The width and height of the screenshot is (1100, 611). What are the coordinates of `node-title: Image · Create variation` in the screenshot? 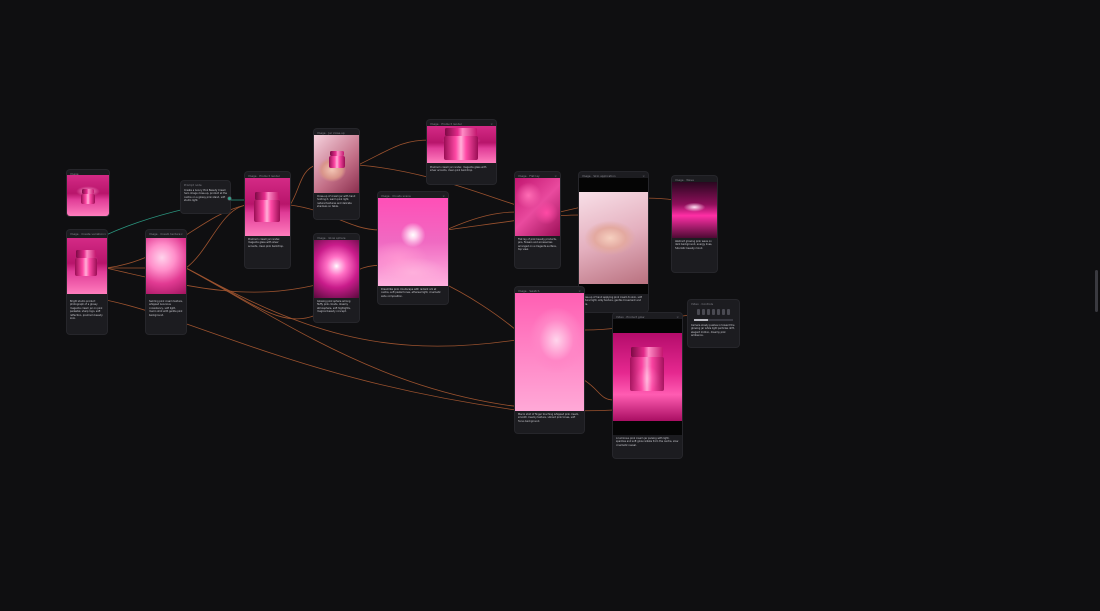 It's located at (87, 234).